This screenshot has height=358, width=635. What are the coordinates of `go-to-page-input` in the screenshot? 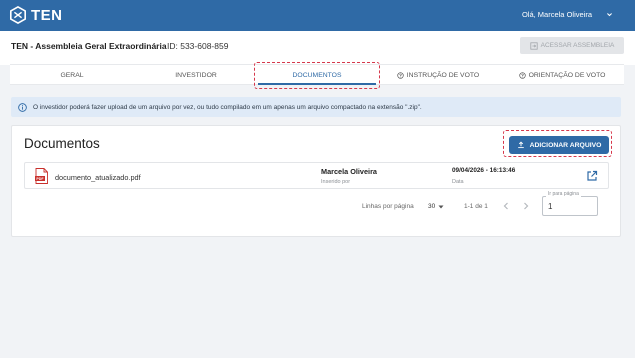 It's located at (570, 206).